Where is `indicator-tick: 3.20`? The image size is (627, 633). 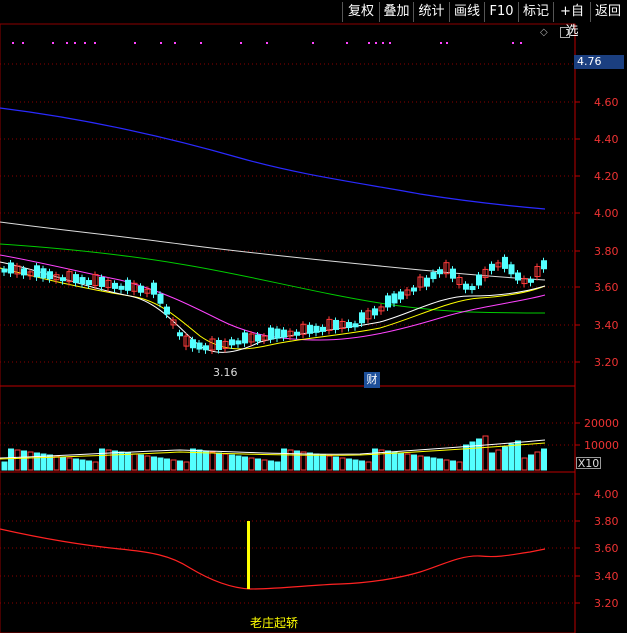
indicator-tick: 3.20 is located at coordinates (606, 603).